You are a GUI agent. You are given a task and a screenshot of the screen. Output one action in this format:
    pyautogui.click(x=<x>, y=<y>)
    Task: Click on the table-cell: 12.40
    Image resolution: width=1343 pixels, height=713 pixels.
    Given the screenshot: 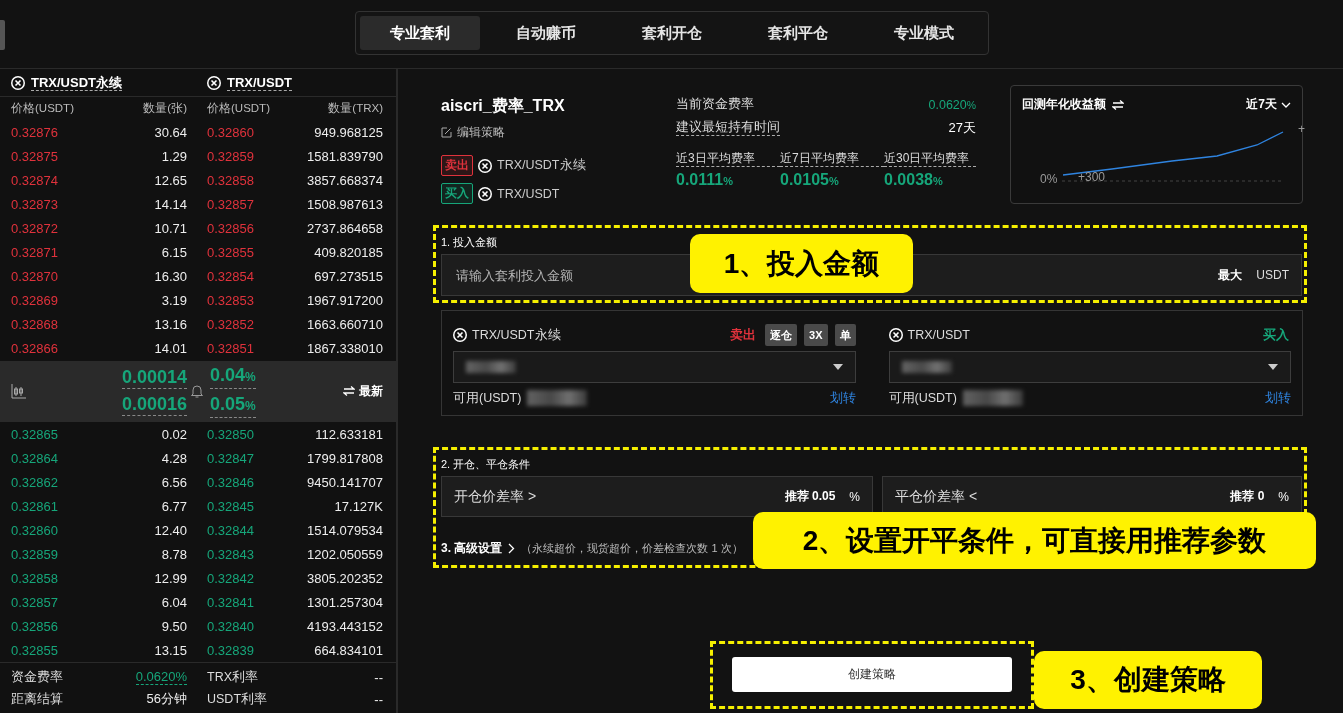 What is the action you would take?
    pyautogui.click(x=170, y=530)
    